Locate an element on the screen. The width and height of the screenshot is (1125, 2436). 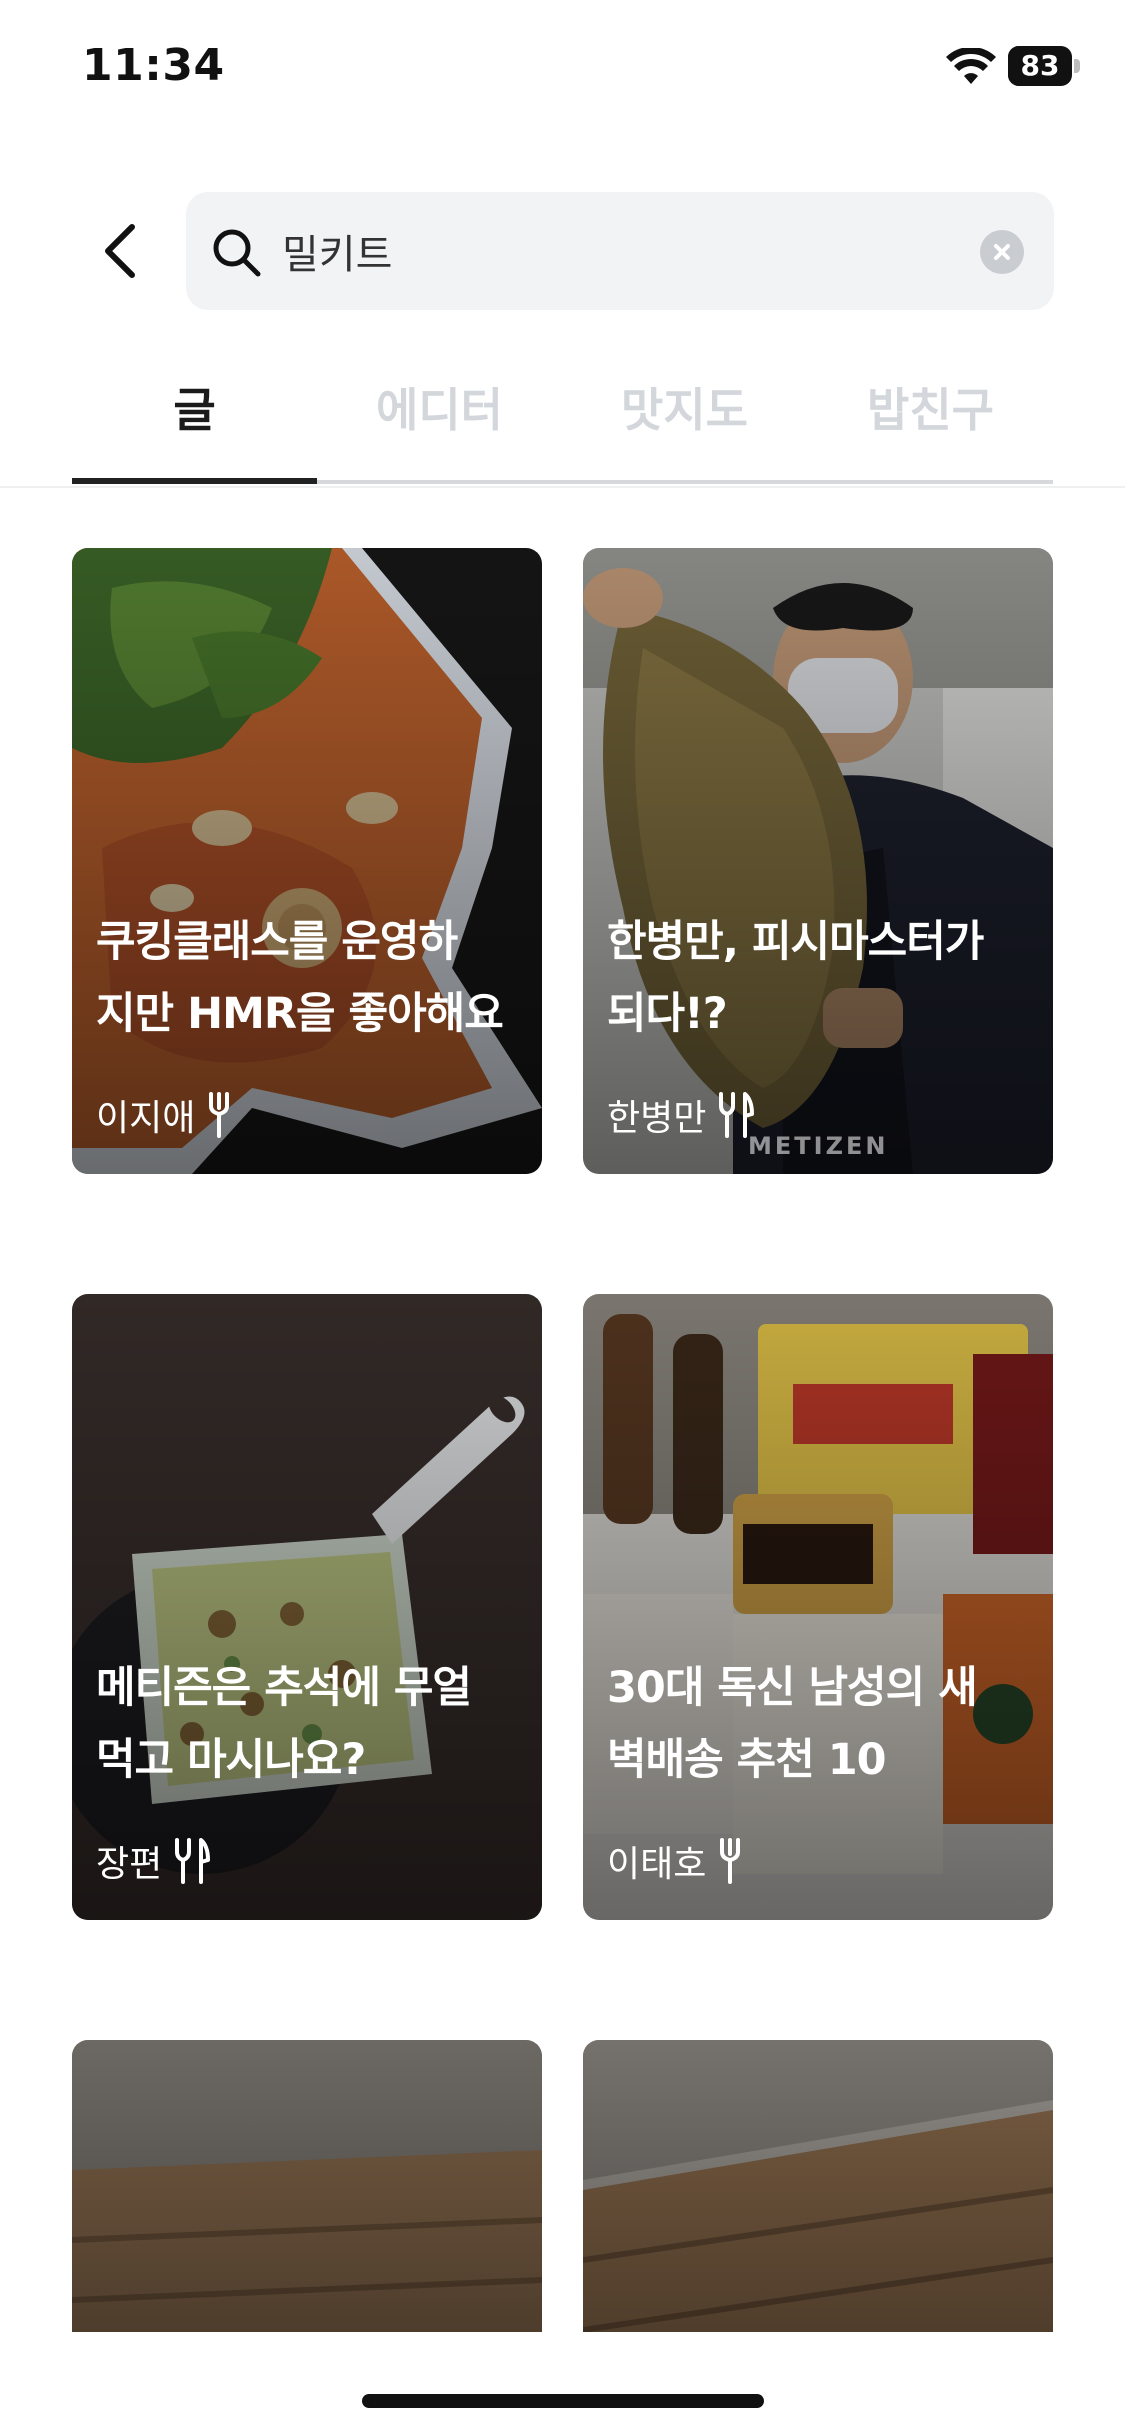
tab-active-indicator is located at coordinates (194, 481).